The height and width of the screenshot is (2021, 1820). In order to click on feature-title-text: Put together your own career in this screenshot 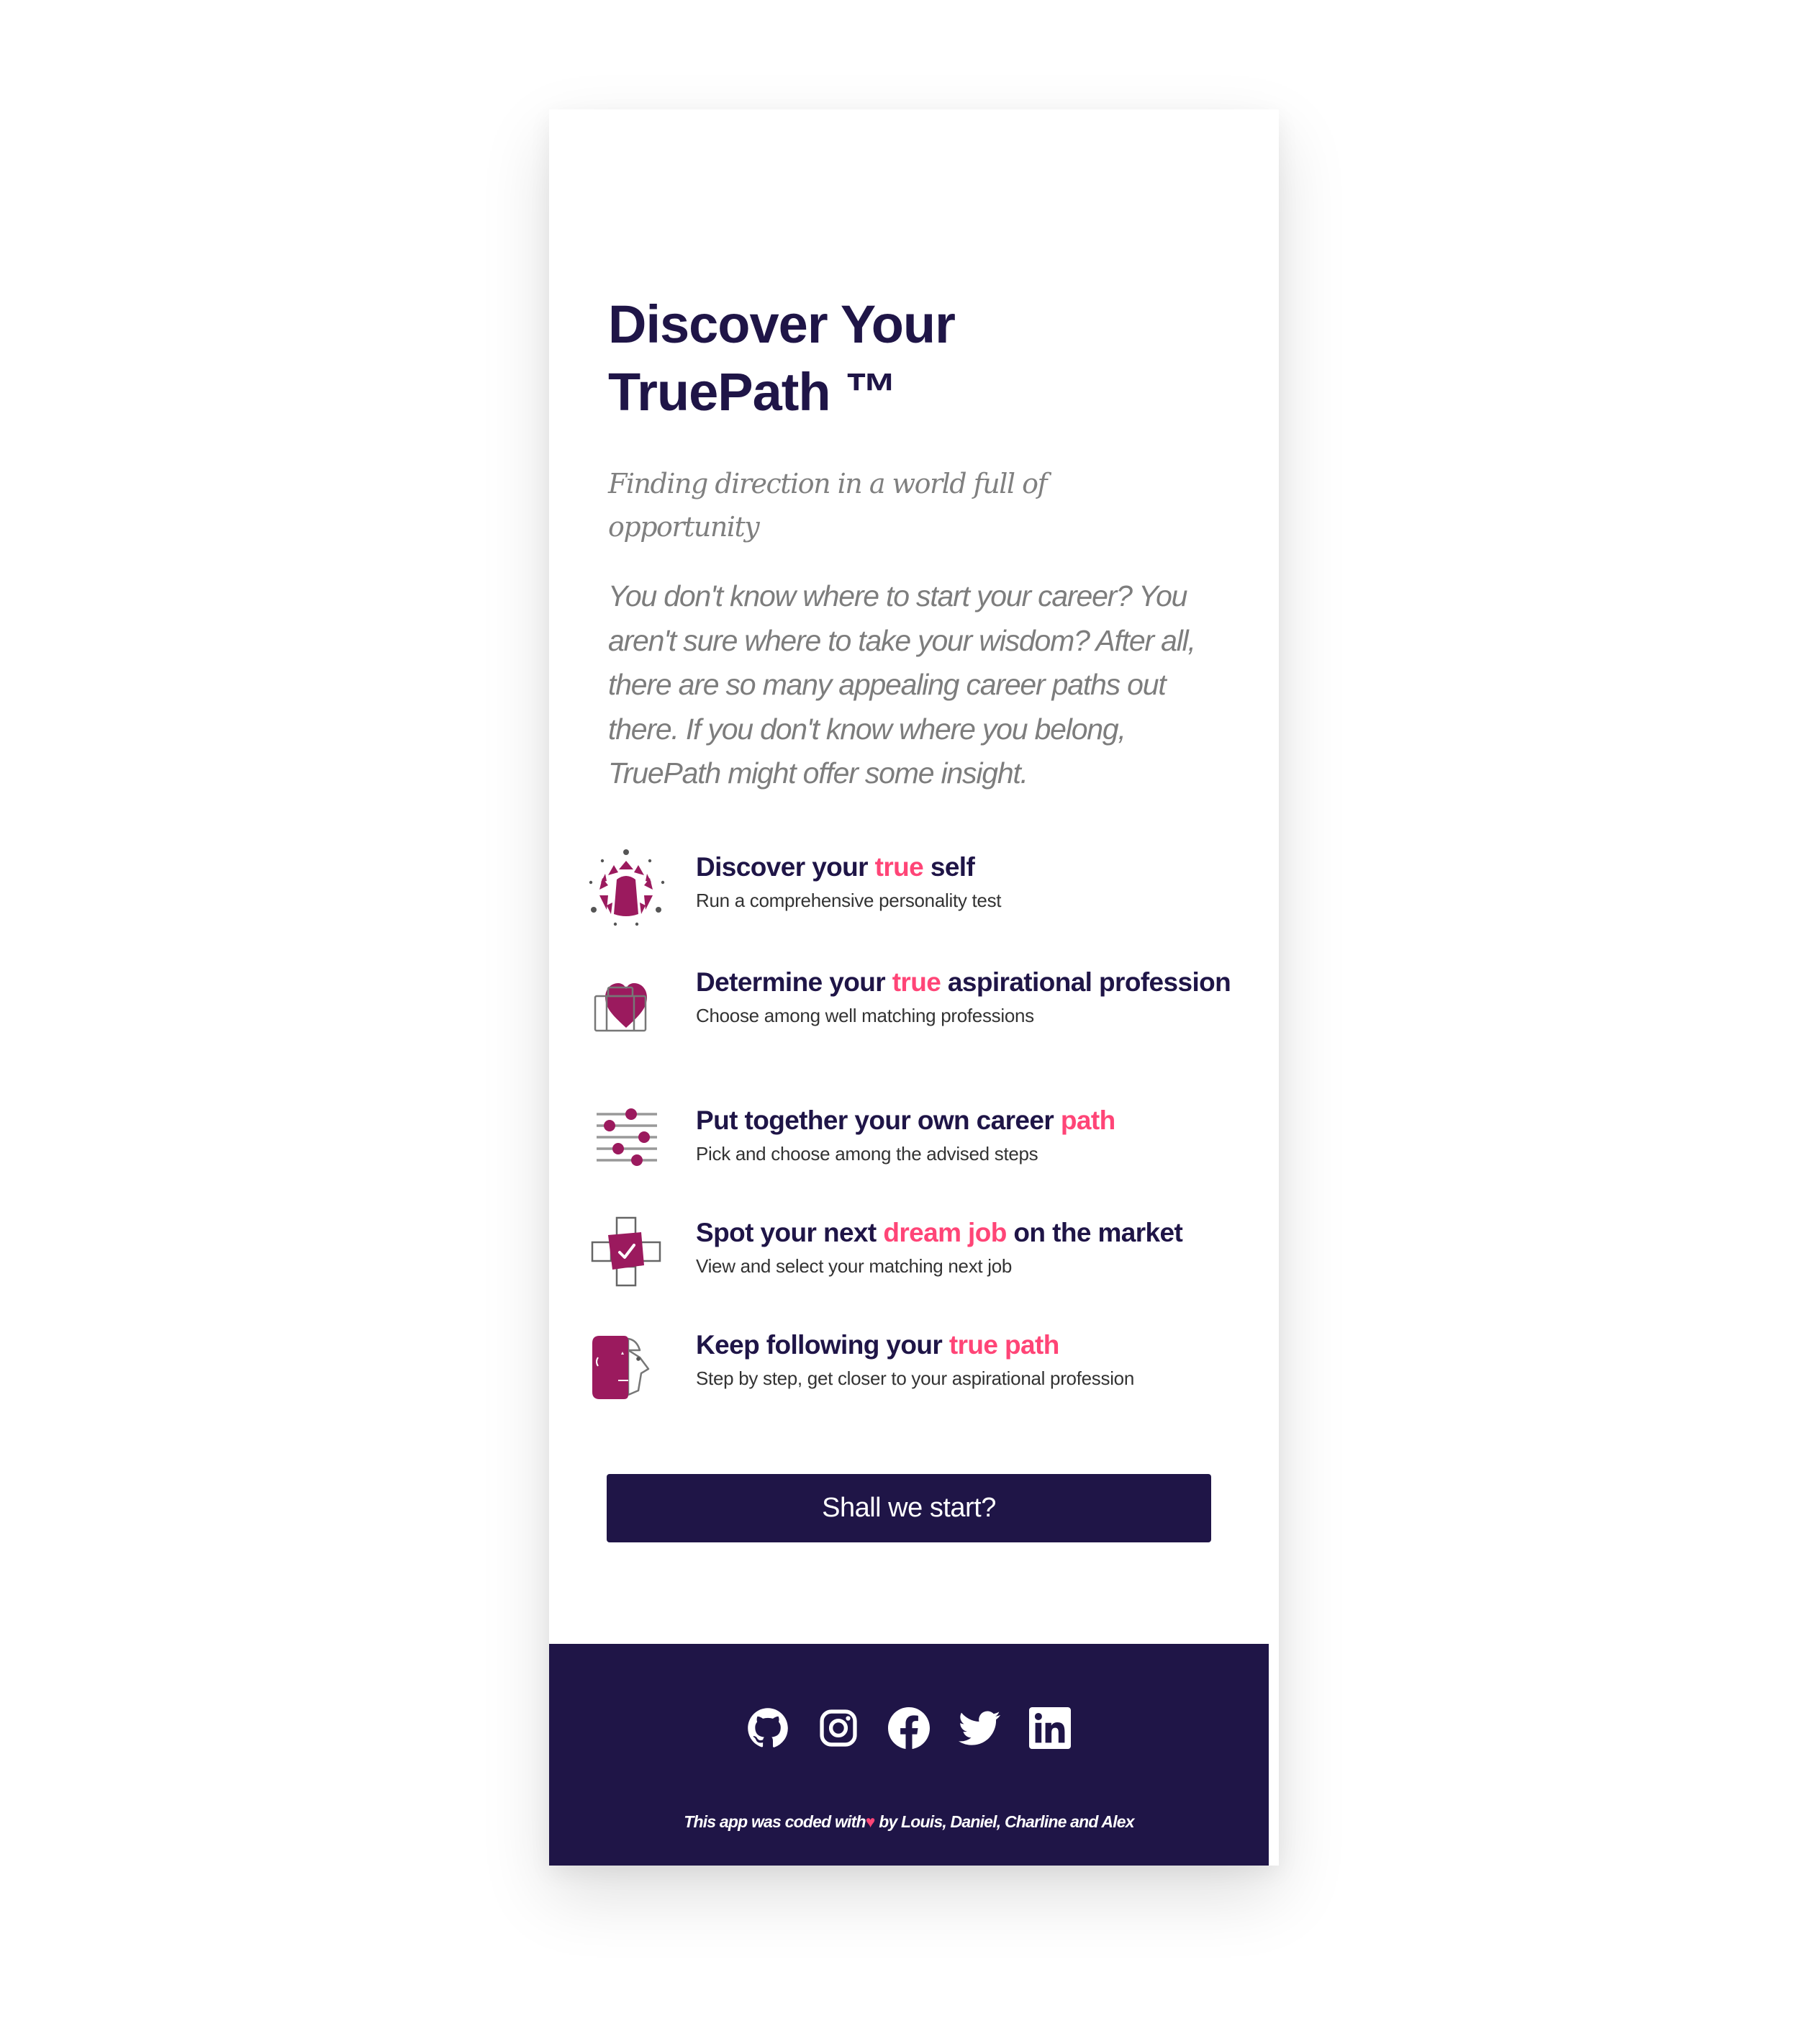, I will do `click(878, 1120)`.